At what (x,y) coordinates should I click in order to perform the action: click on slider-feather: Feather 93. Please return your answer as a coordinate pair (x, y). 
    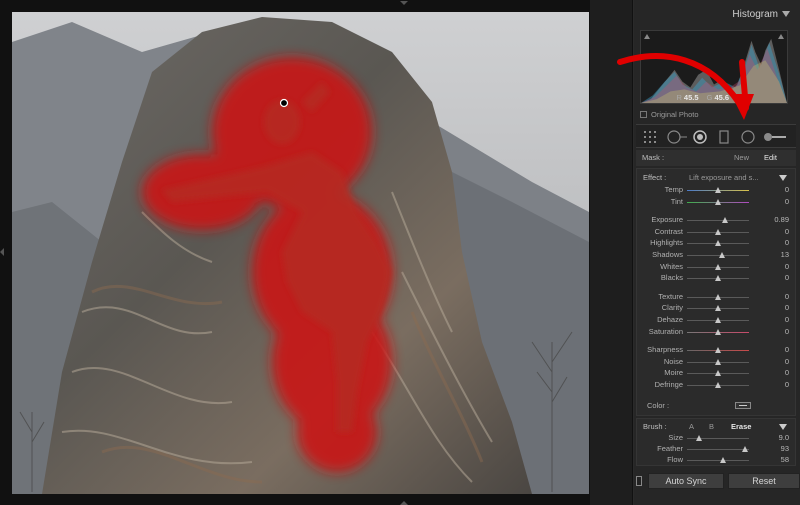
    Looking at the image, I should click on (716, 449).